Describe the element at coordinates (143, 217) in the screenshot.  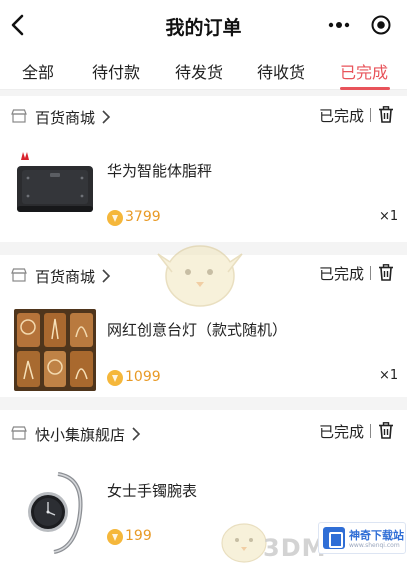
I see `price-value: 3799` at that location.